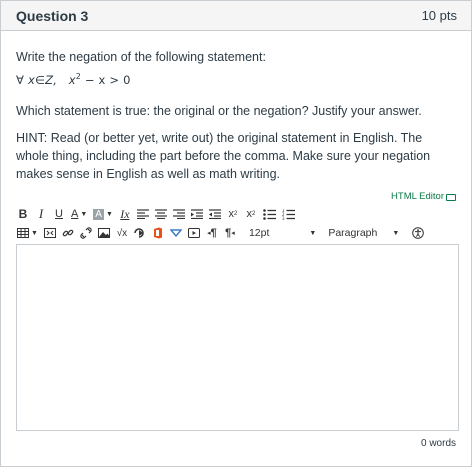 Image resolution: width=474 pixels, height=468 pixels. Describe the element at coordinates (104, 233) in the screenshot. I see `image-icon` at that location.